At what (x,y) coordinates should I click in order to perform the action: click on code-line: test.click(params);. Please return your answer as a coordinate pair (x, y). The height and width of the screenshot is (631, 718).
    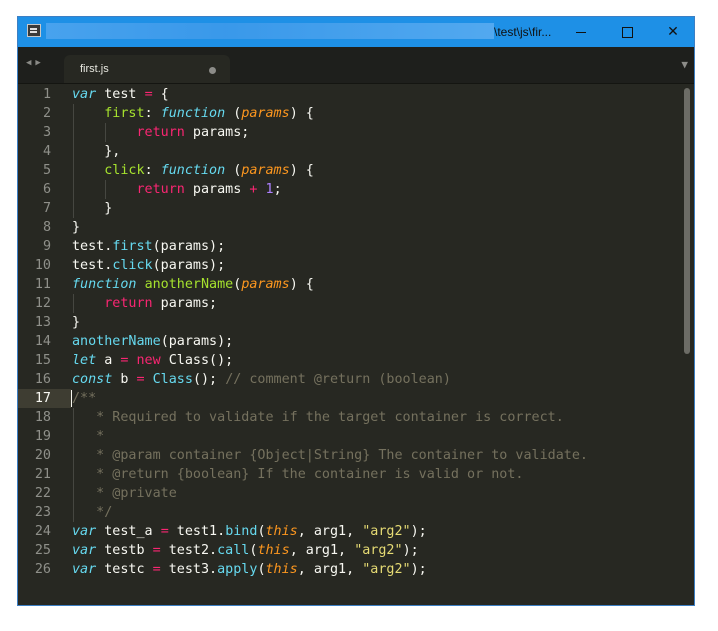
    Looking at the image, I should click on (148, 265).